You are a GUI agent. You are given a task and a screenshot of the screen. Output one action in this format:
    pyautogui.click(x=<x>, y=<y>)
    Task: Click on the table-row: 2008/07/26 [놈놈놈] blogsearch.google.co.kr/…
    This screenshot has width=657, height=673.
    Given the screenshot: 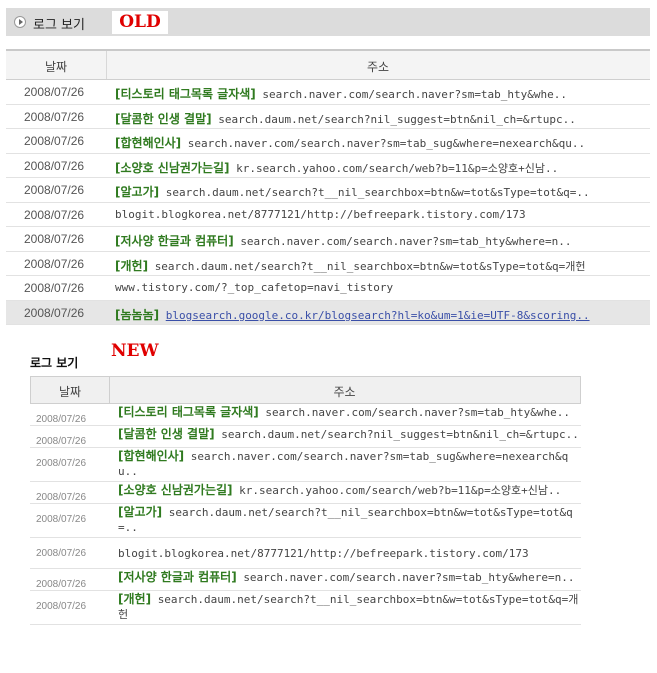 What is the action you would take?
    pyautogui.click(x=328, y=312)
    